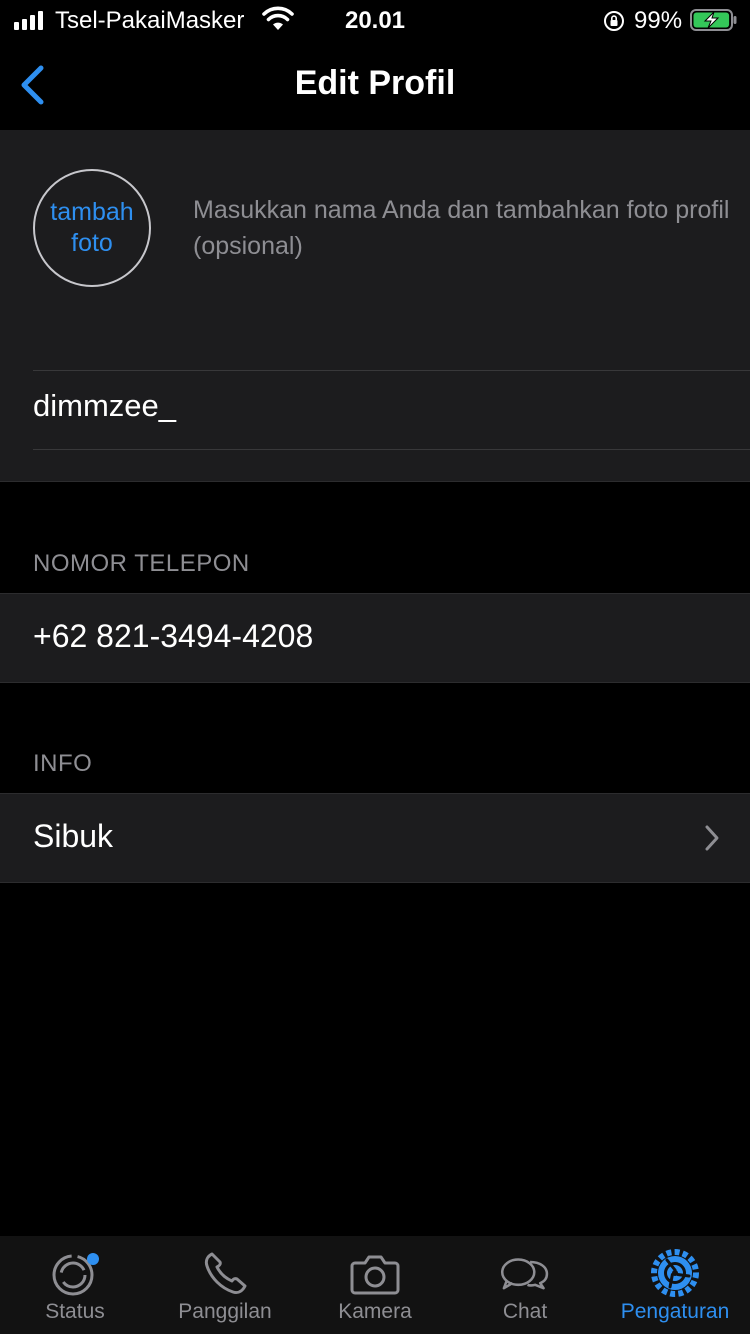  What do you see at coordinates (92, 243) in the screenshot?
I see `add-photo-label-line2: foto` at bounding box center [92, 243].